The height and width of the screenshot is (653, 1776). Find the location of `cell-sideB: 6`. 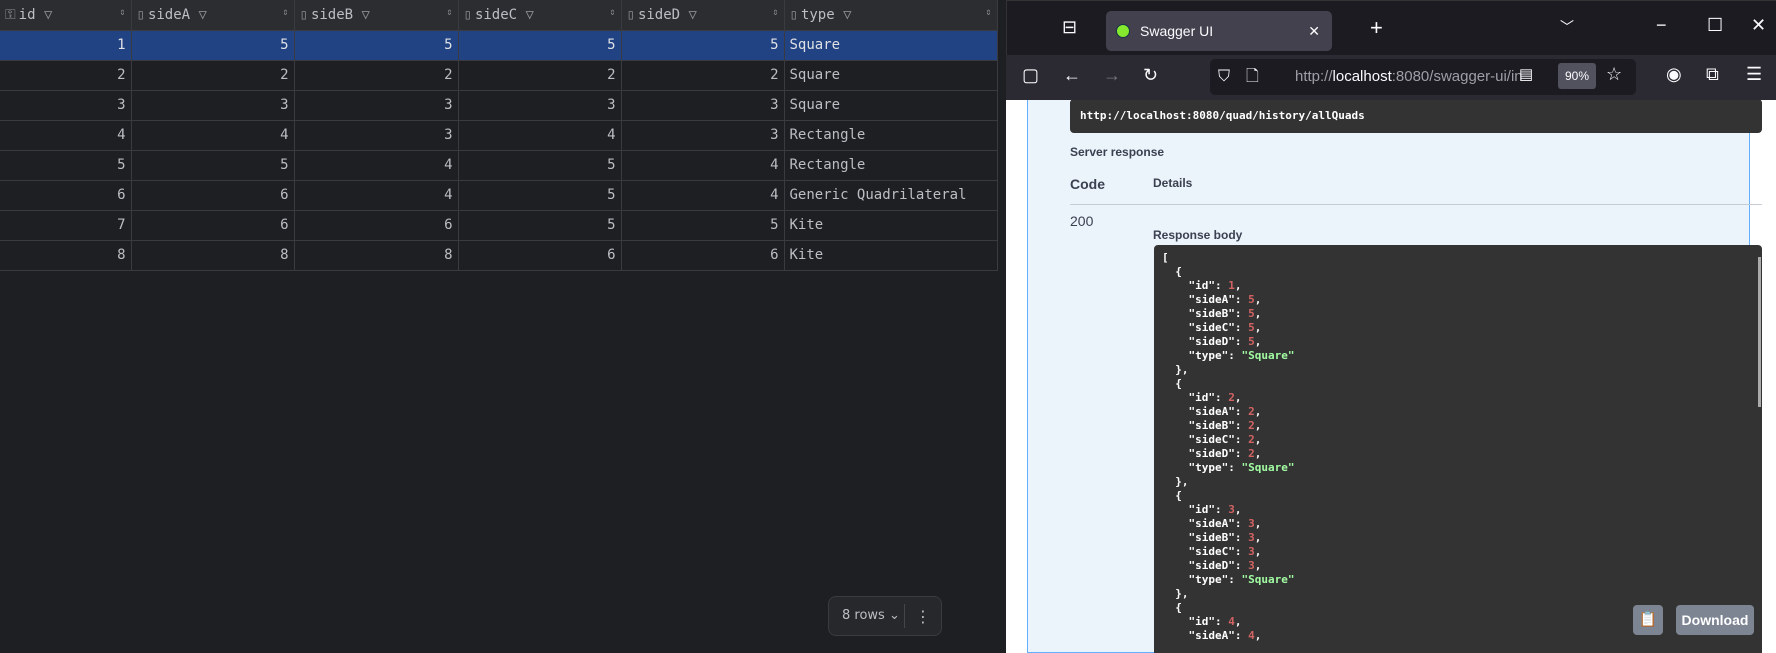

cell-sideB: 6 is located at coordinates (376, 225).